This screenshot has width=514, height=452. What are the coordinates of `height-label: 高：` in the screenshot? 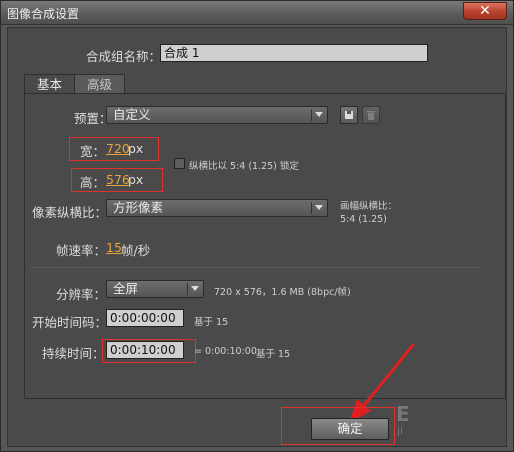 It's located at (93, 182).